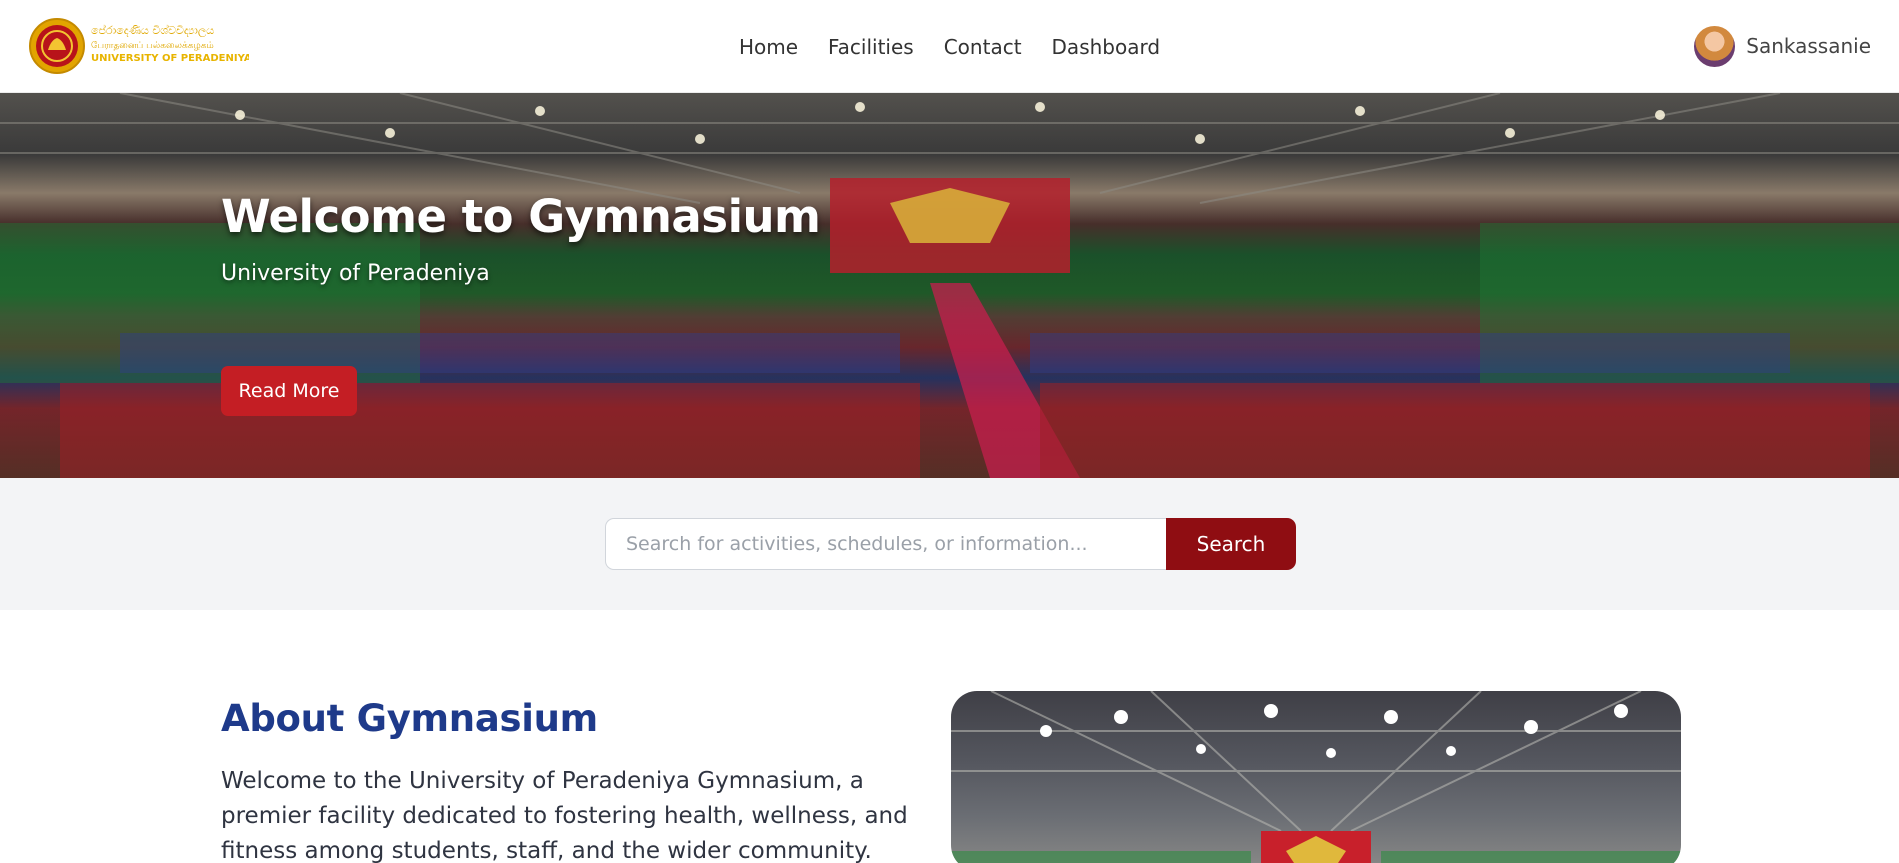 The width and height of the screenshot is (1899, 863). Describe the element at coordinates (1231, 544) in the screenshot. I see `search-button: Search` at that location.